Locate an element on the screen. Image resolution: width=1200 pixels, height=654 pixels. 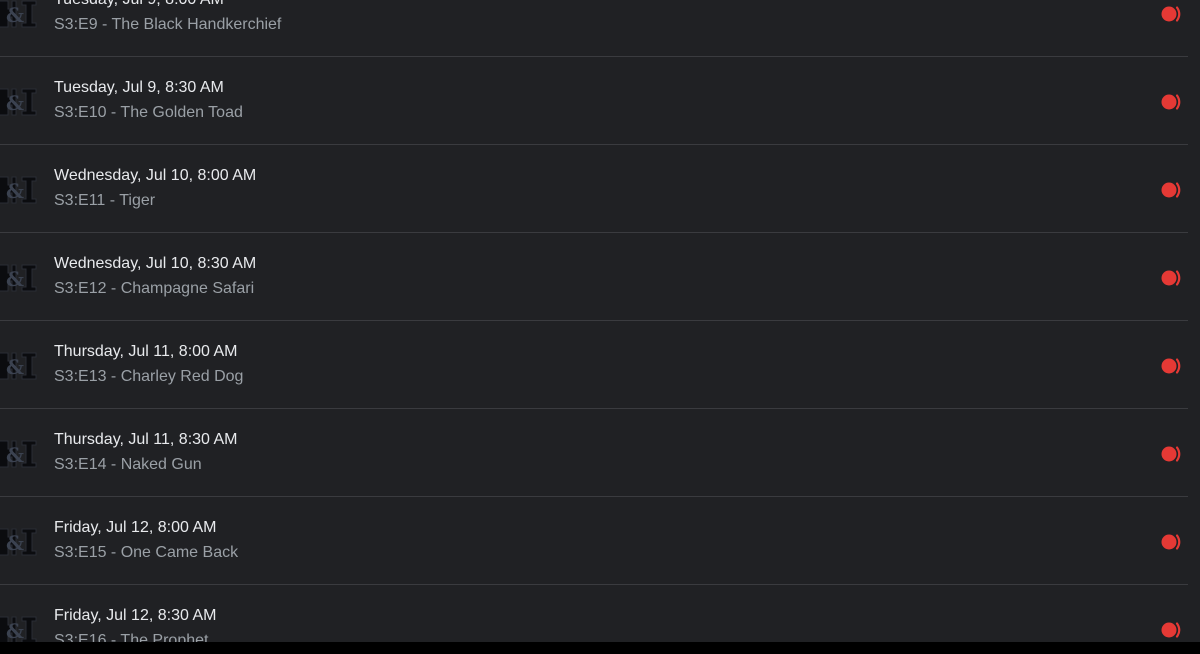
episode-title: S3:E9 - The Black Handkerchief is located at coordinates (168, 24).